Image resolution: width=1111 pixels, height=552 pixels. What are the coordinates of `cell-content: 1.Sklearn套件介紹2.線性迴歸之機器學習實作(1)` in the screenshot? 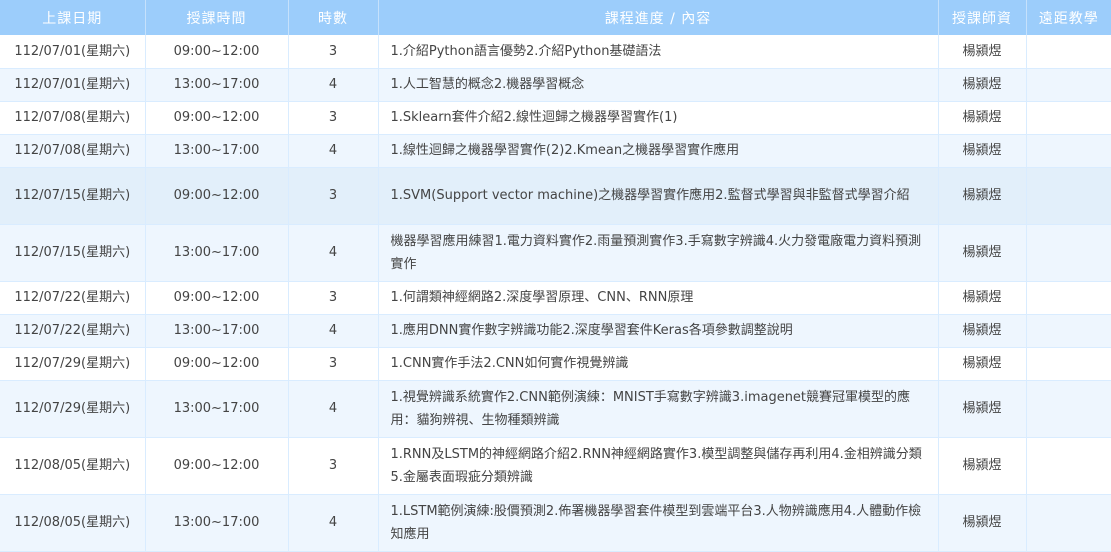 It's located at (658, 118).